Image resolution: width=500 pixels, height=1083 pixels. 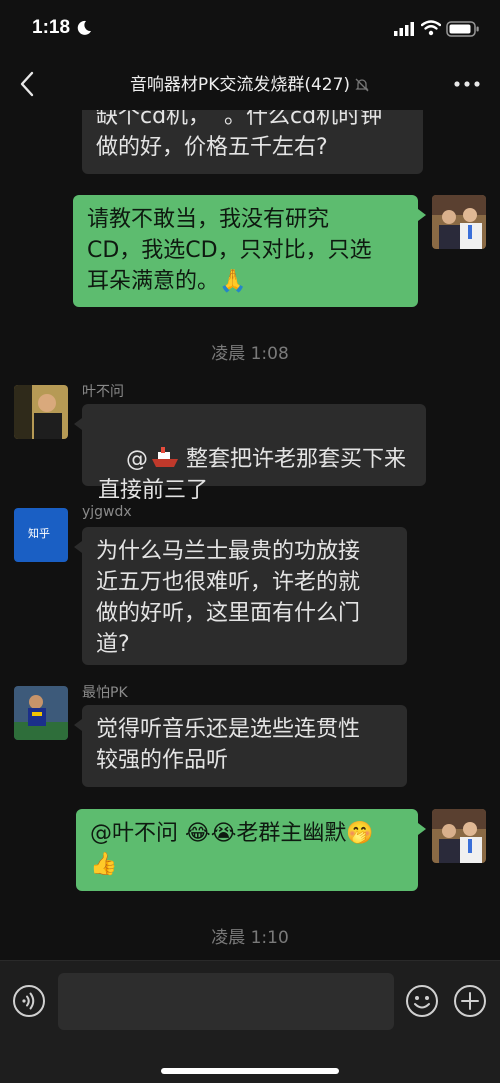 What do you see at coordinates (240, 746) in the screenshot?
I see `message-bubble: 觉得听音乐还是选些连贯性 较强的作品听` at bounding box center [240, 746].